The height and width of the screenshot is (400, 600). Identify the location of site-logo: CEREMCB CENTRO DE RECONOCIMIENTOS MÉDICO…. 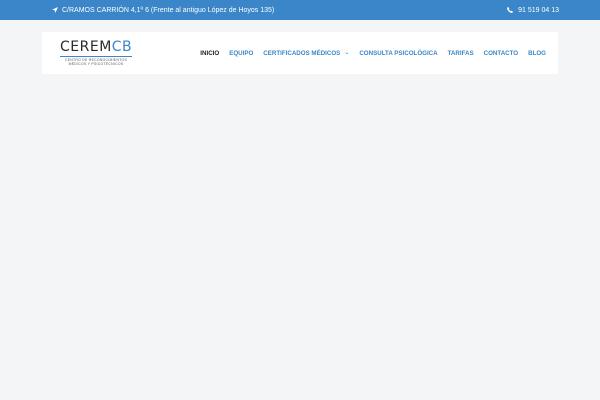
(96, 54).